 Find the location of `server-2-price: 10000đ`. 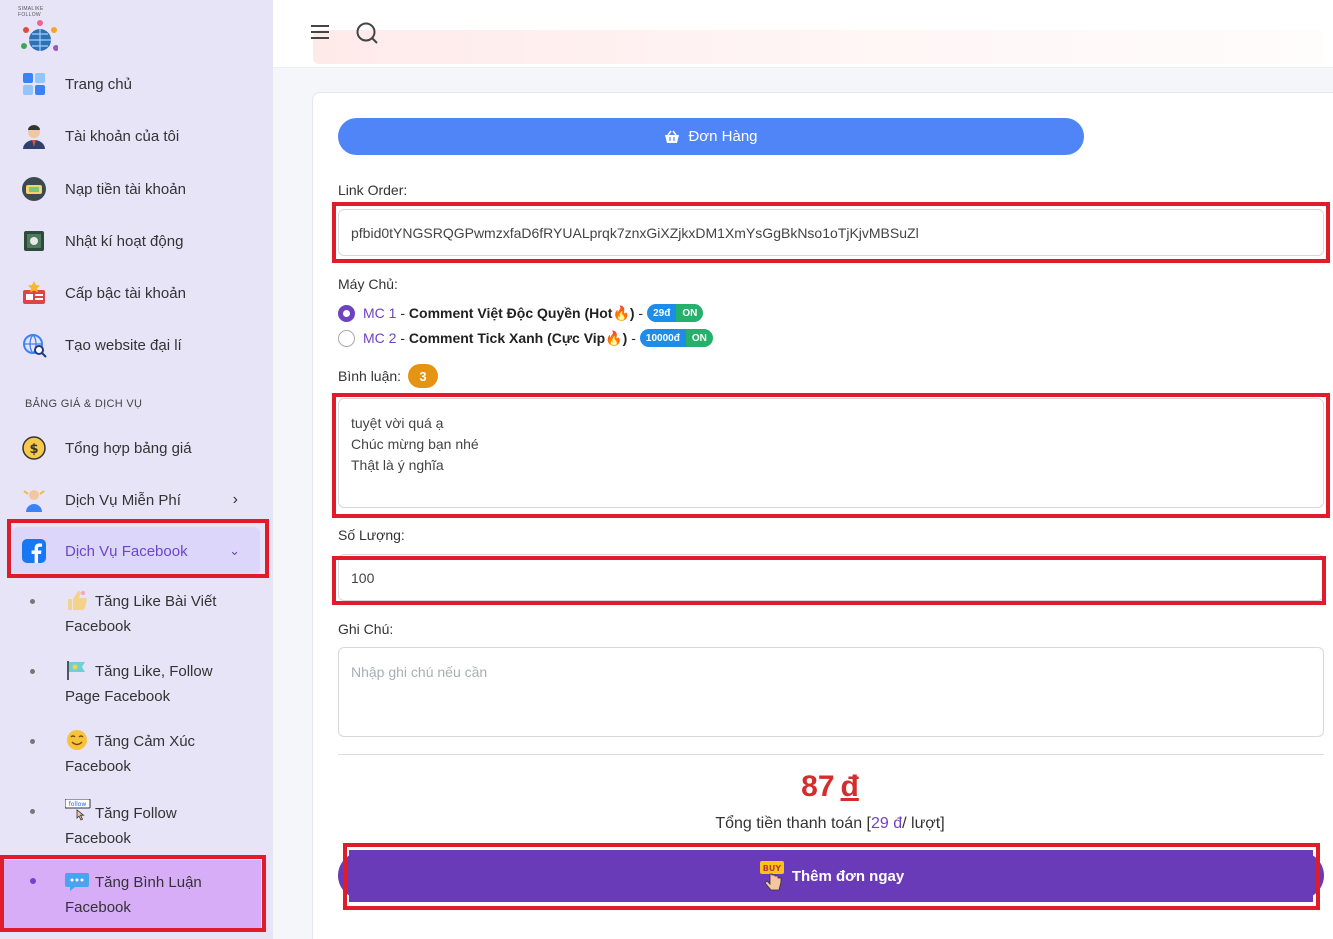

server-2-price: 10000đ is located at coordinates (662, 338).